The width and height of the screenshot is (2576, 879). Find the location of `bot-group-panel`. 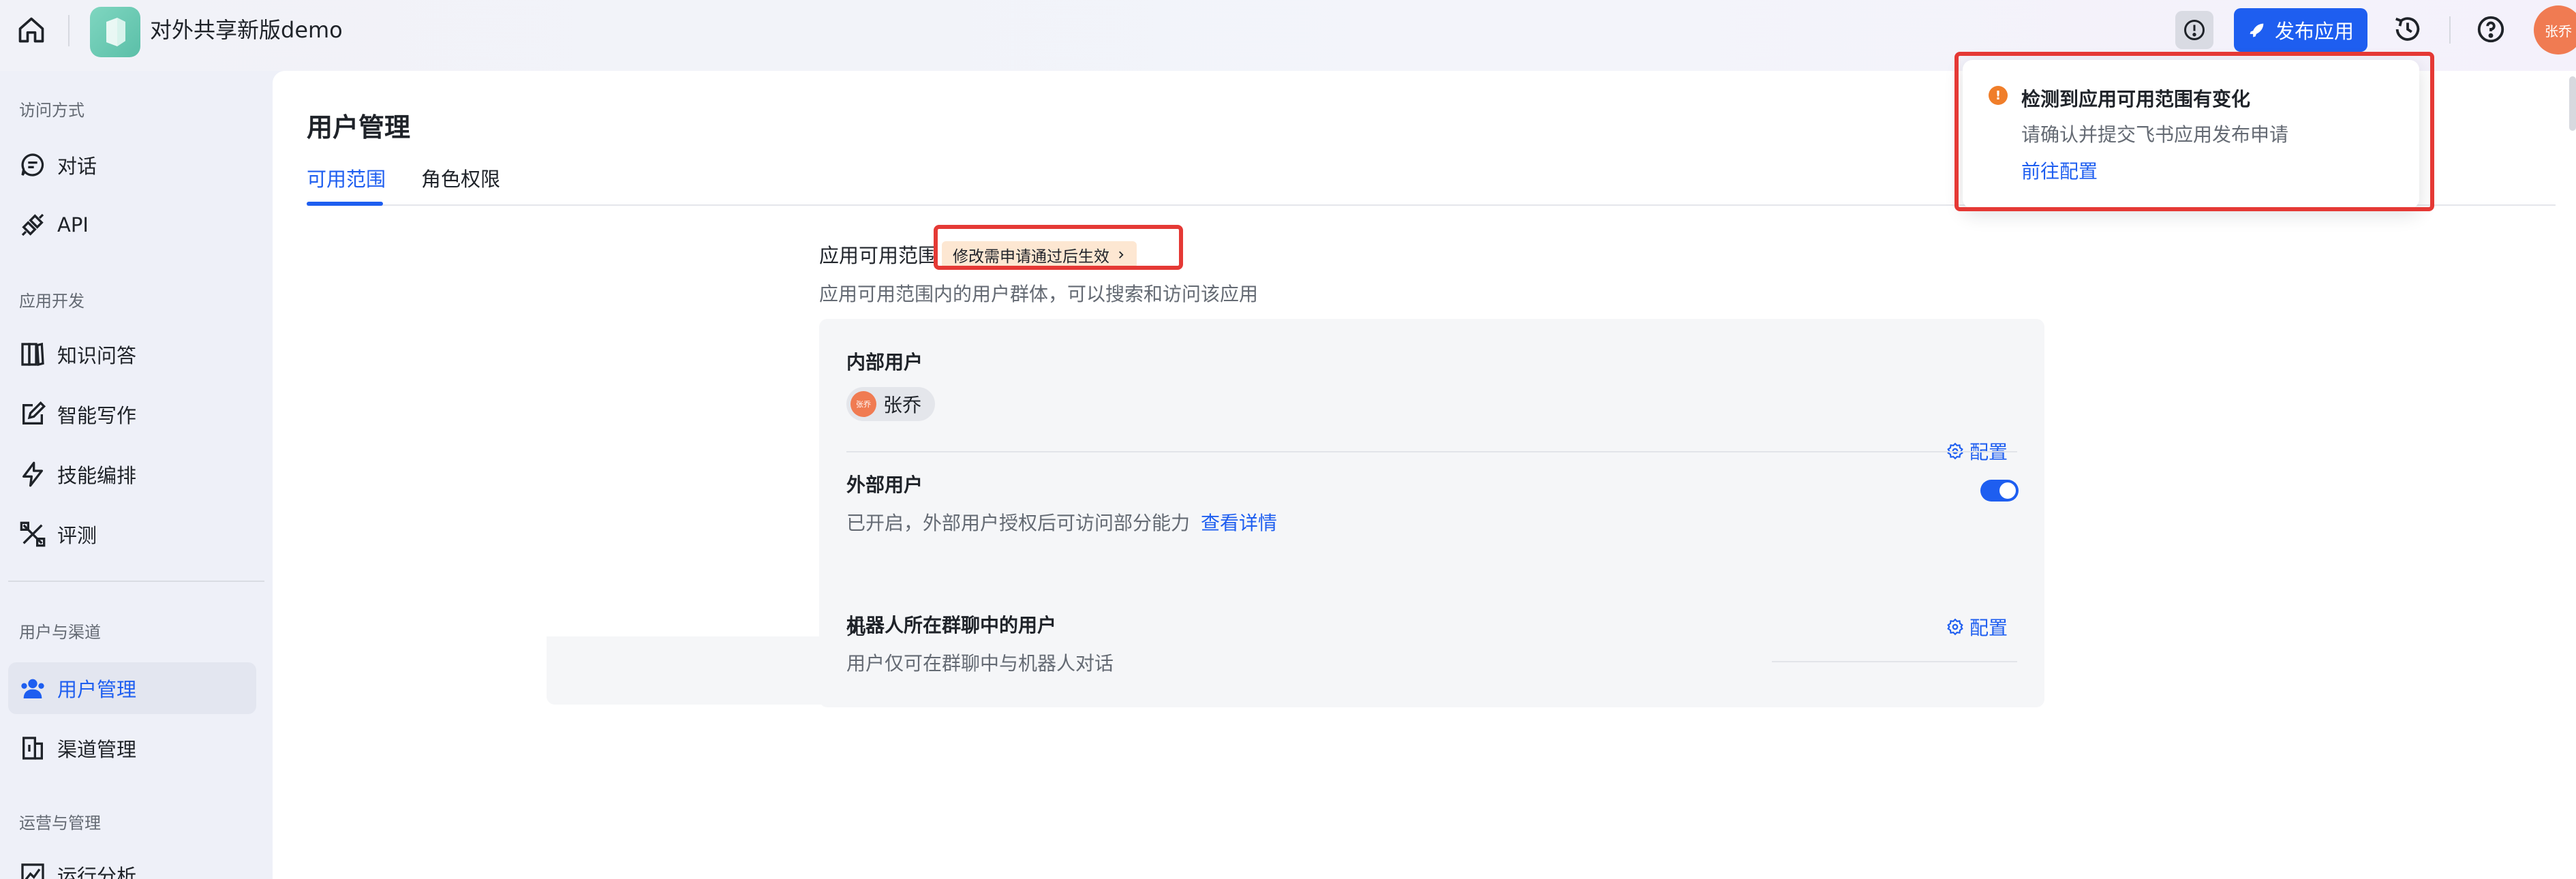

bot-group-panel is located at coordinates (1159, 670).